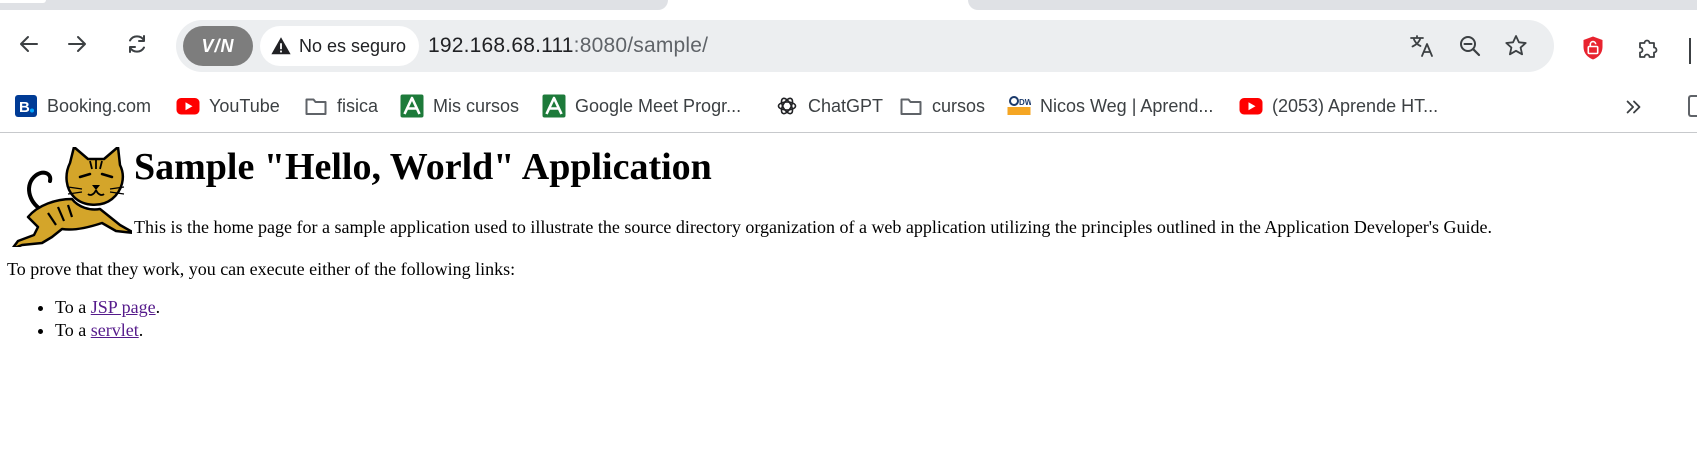  Describe the element at coordinates (848, 5) in the screenshot. I see `tab-strip` at that location.